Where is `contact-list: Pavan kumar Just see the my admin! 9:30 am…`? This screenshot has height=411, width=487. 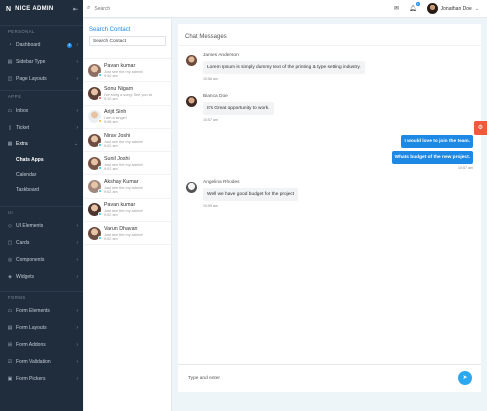 contact-list: Pavan kumar Just see the my admin! 9:30 am… is located at coordinates (127, 152).